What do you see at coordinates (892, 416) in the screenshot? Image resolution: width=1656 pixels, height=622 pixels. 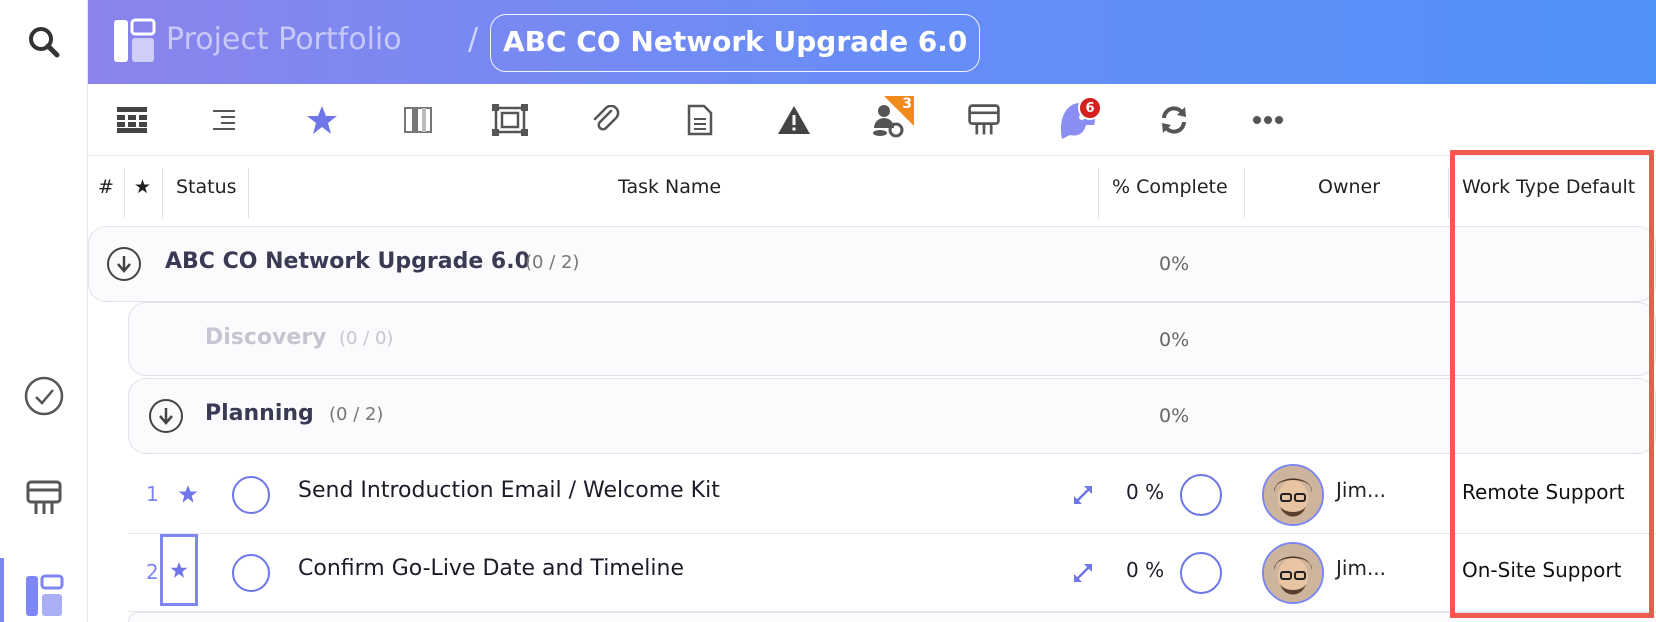 I see `group-row-planning: Planning (0 / 2) 0%` at bounding box center [892, 416].